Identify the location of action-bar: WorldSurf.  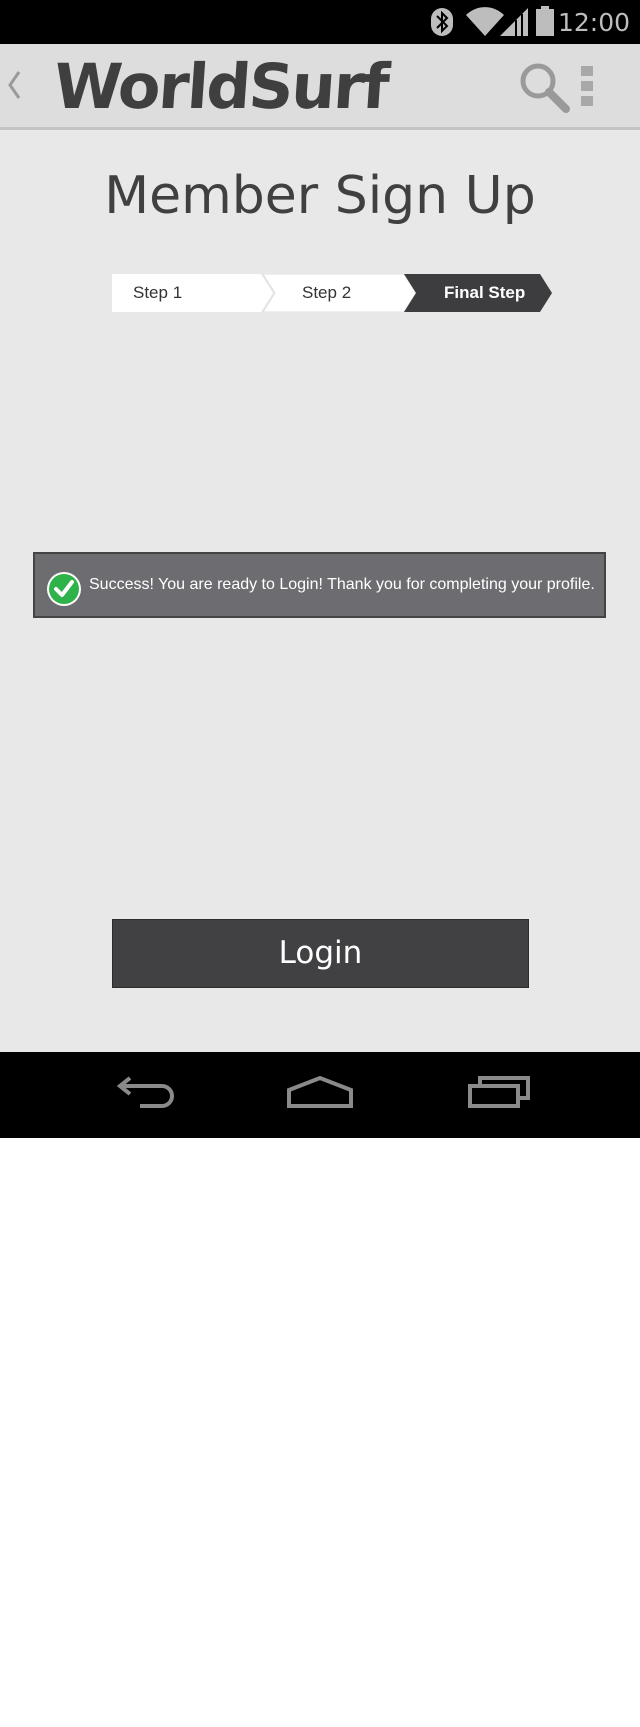
(320, 87).